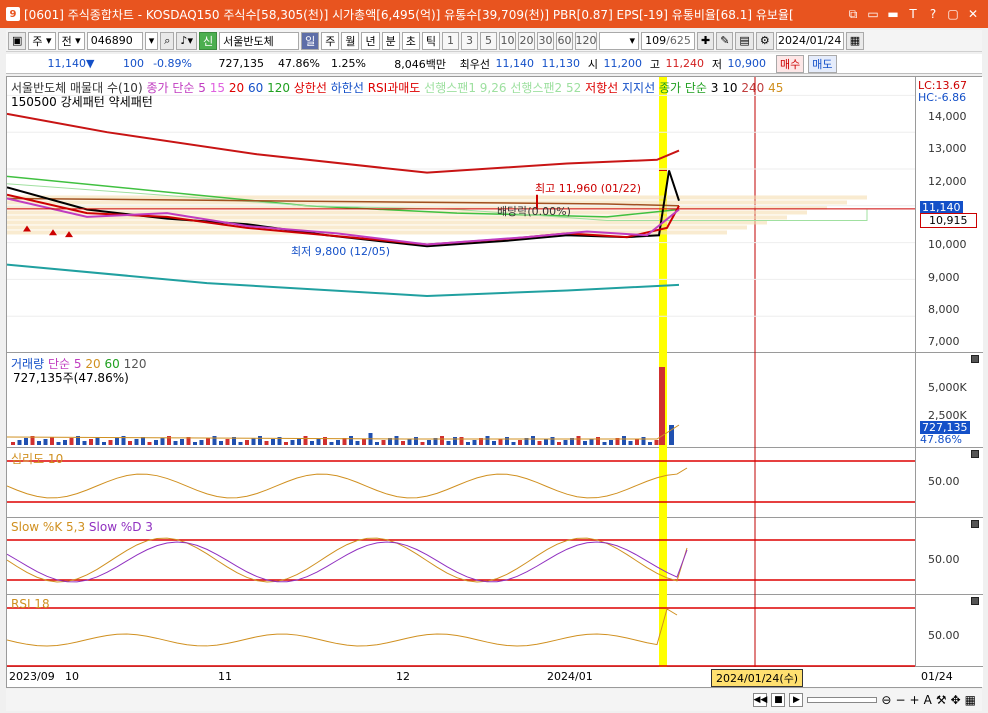 The width and height of the screenshot is (988, 713). What do you see at coordinates (900, 700) in the screenshot?
I see `minus-icon: −` at bounding box center [900, 700].